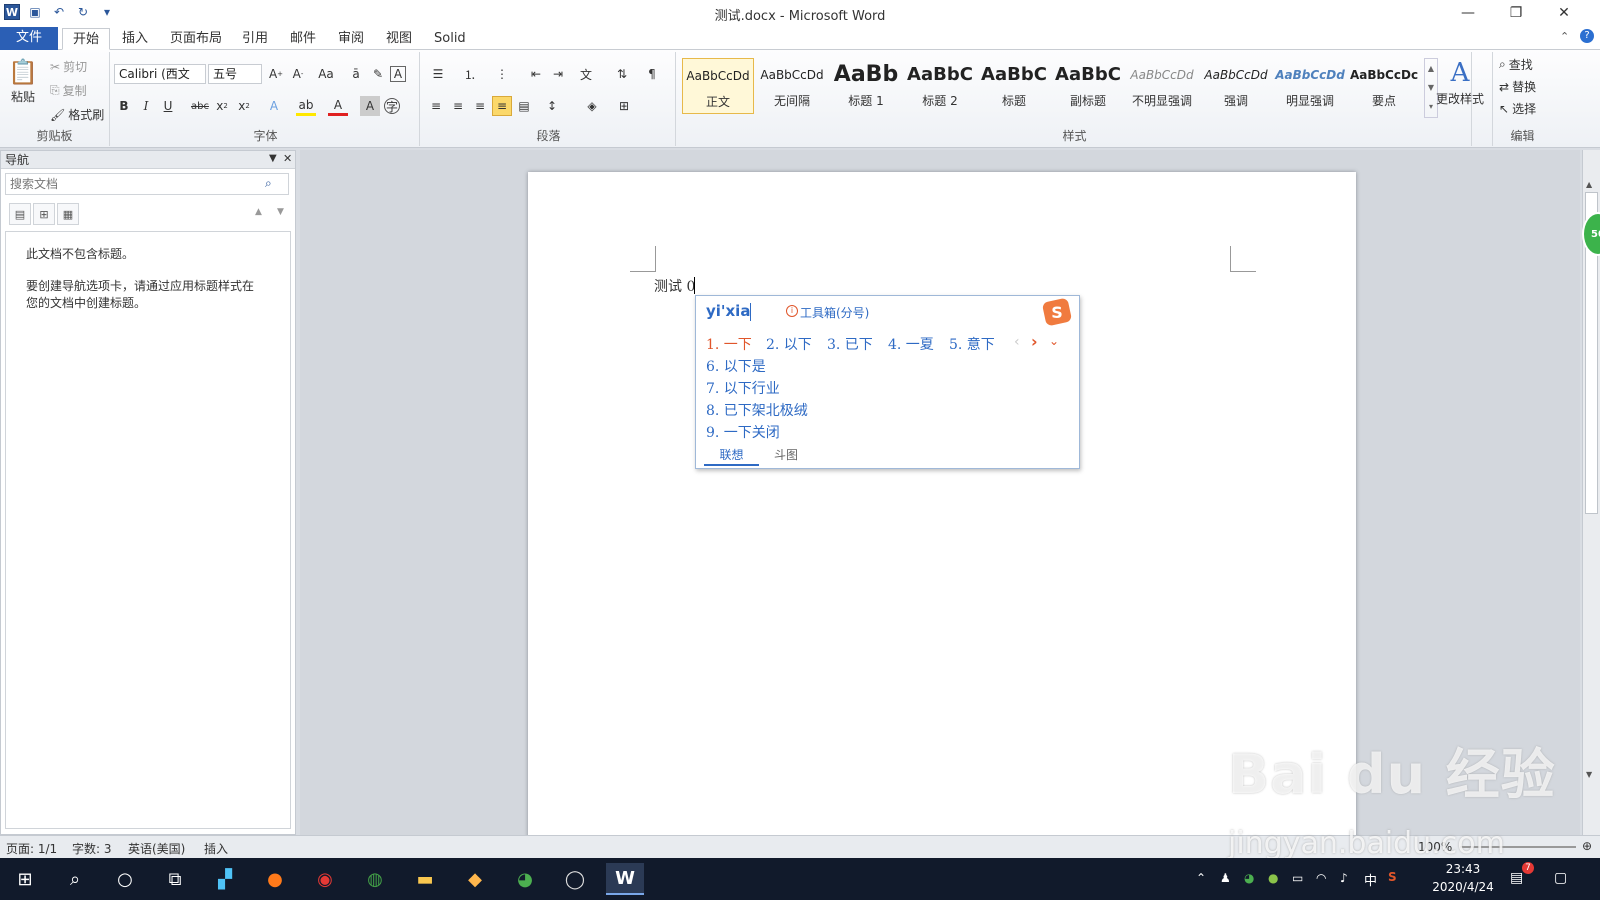 This screenshot has height=900, width=1600. What do you see at coordinates (280, 212) in the screenshot?
I see `nav-down-icon: ▼` at bounding box center [280, 212].